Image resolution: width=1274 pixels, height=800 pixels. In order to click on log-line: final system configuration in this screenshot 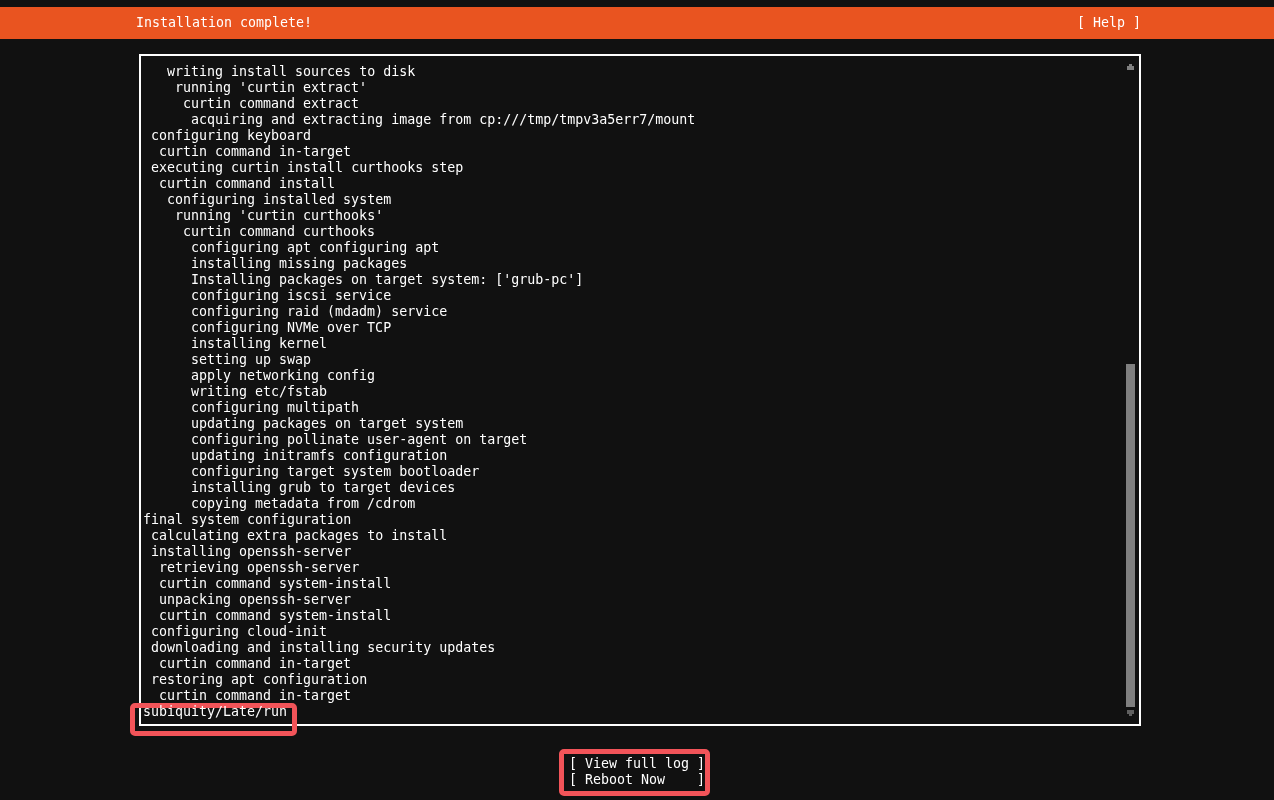, I will do `click(247, 519)`.